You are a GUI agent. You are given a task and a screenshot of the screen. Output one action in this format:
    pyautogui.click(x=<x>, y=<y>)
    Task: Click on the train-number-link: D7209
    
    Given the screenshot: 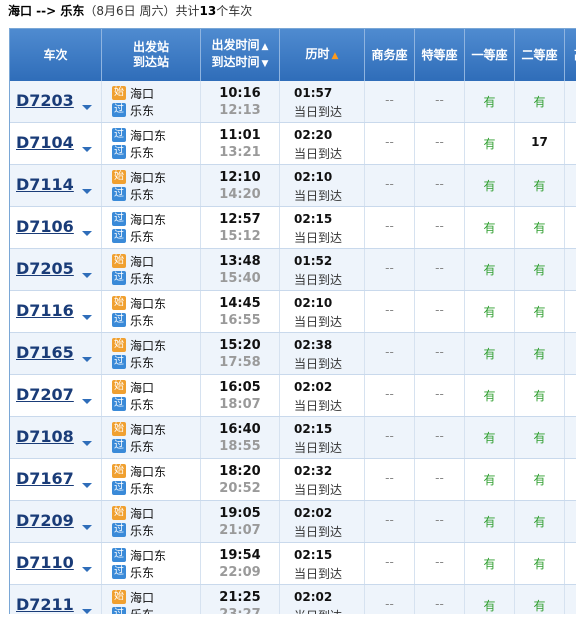 What is the action you would take?
    pyautogui.click(x=45, y=520)
    